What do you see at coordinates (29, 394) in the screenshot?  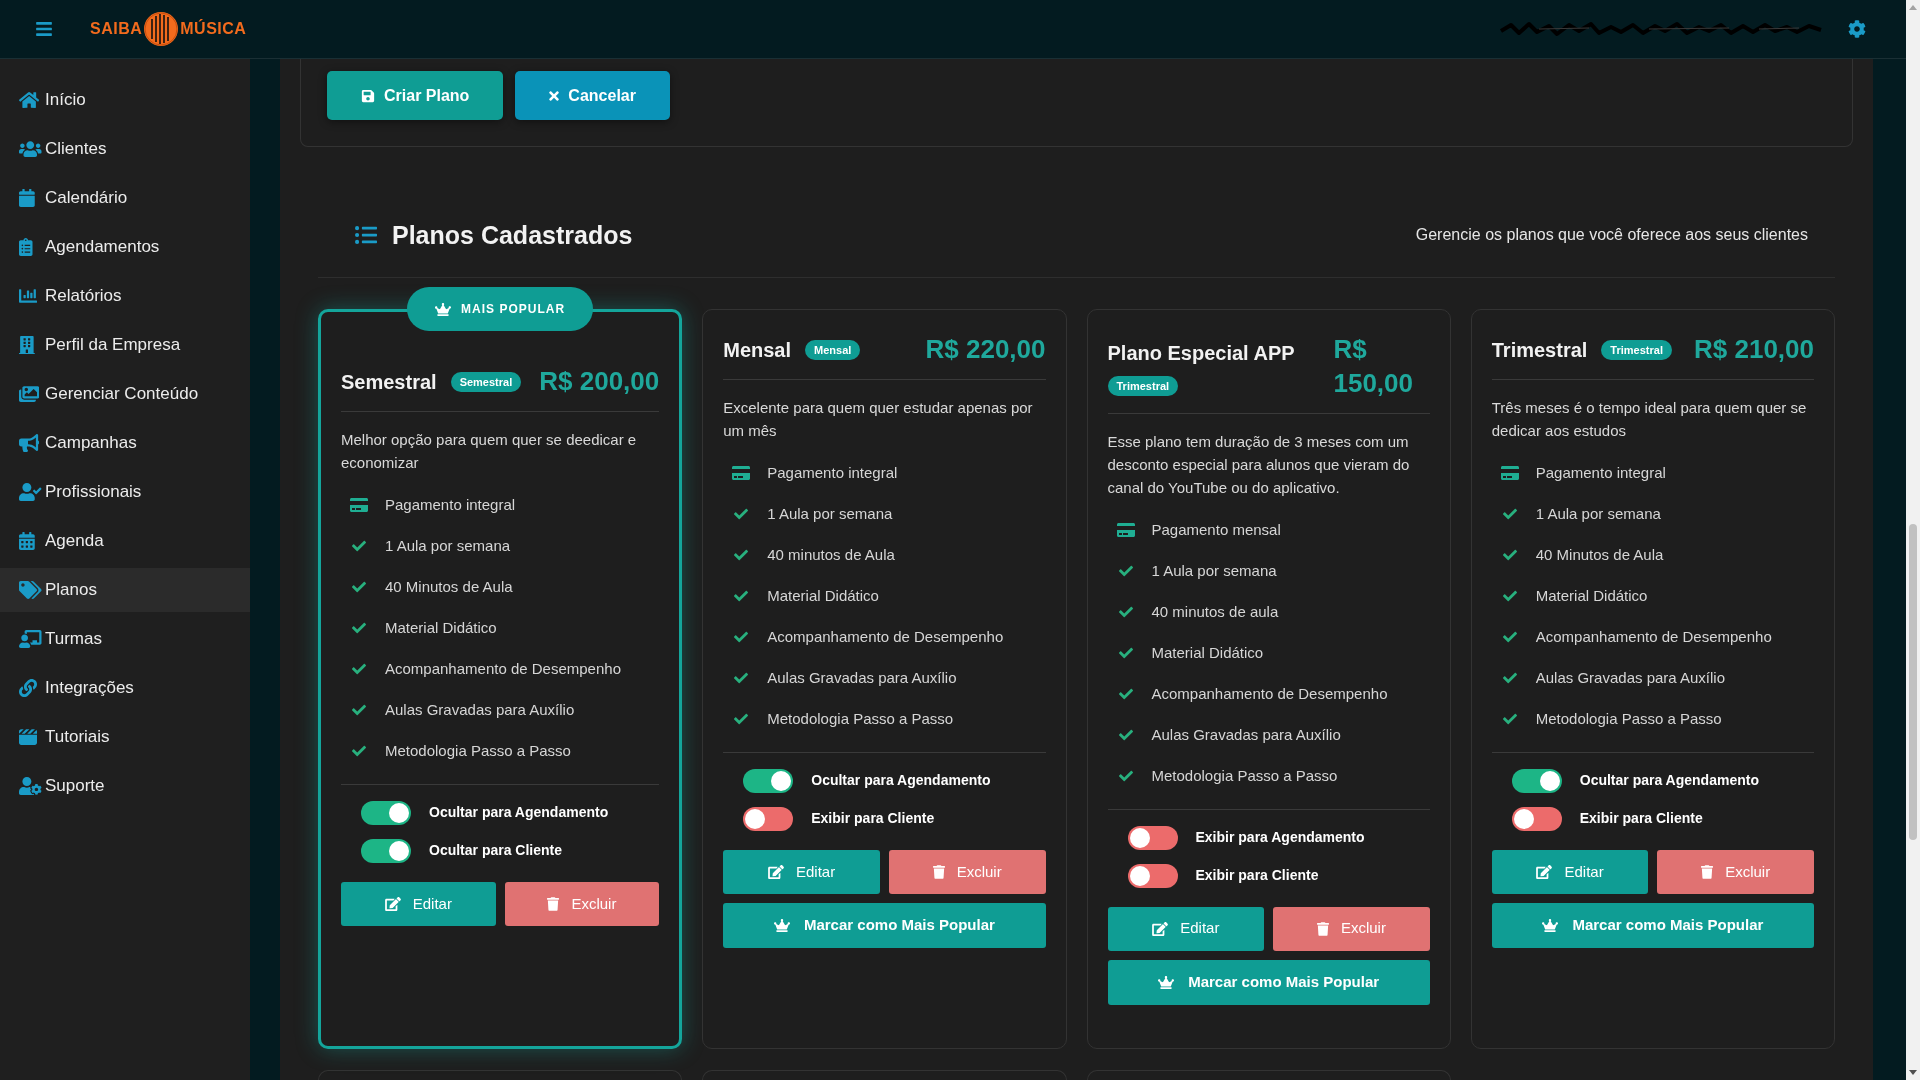 I see `images-icon` at bounding box center [29, 394].